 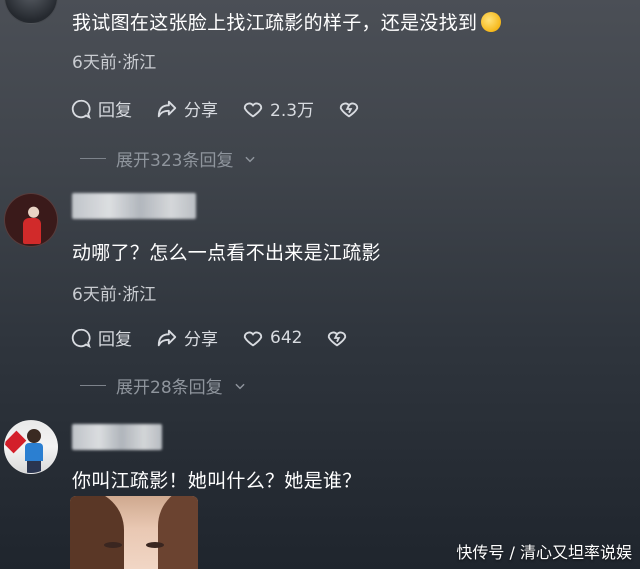 I want to click on laughing-crying-emoji-icon, so click(x=491, y=22).